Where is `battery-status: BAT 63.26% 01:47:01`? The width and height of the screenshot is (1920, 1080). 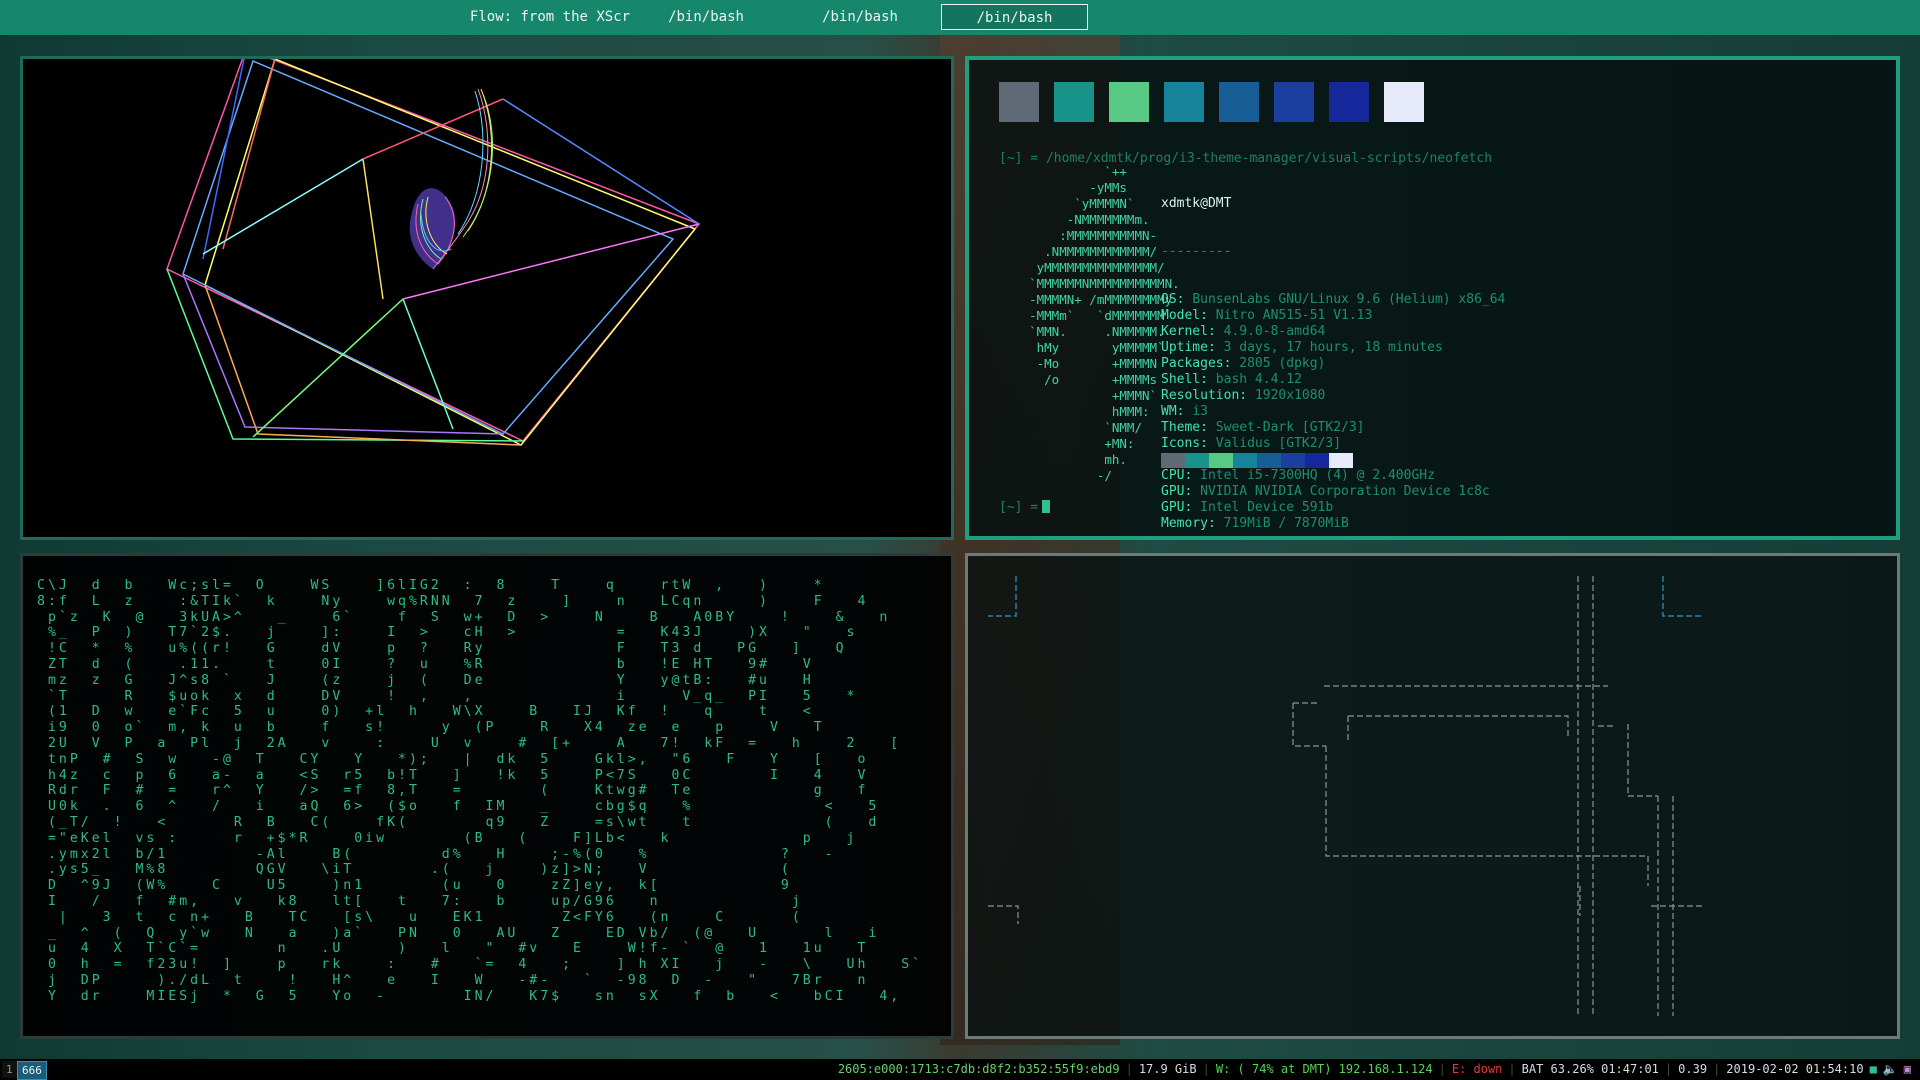
battery-status: BAT 63.26% 01:47:01 is located at coordinates (1590, 1069).